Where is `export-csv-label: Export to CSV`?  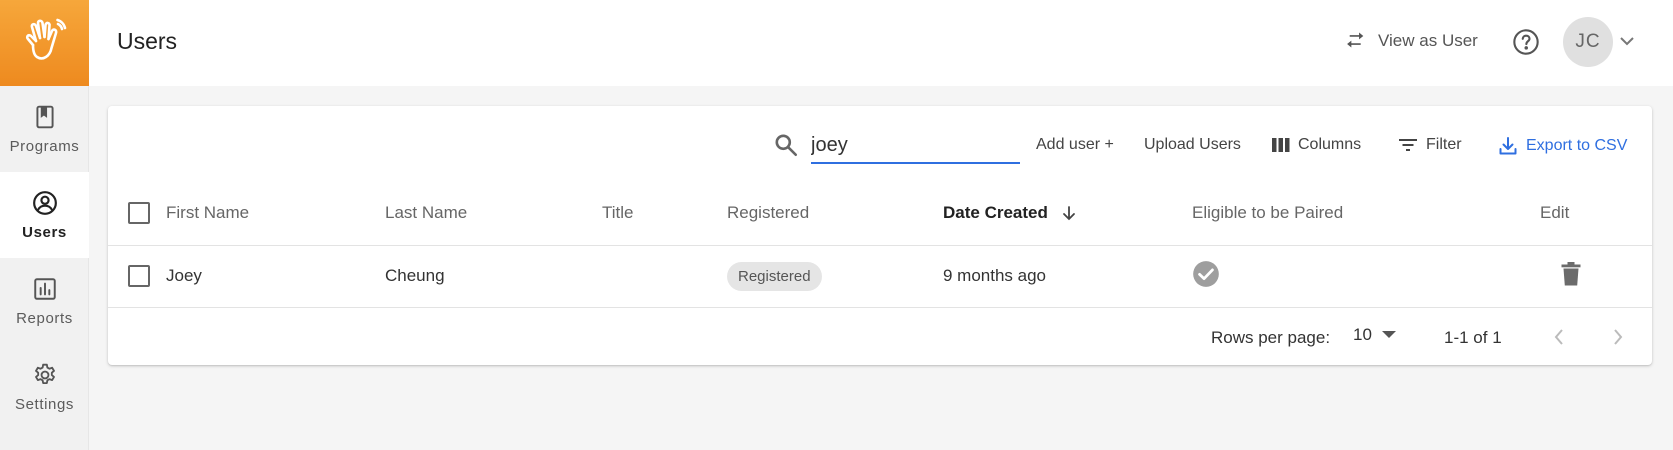
export-csv-label: Export to CSV is located at coordinates (1577, 145).